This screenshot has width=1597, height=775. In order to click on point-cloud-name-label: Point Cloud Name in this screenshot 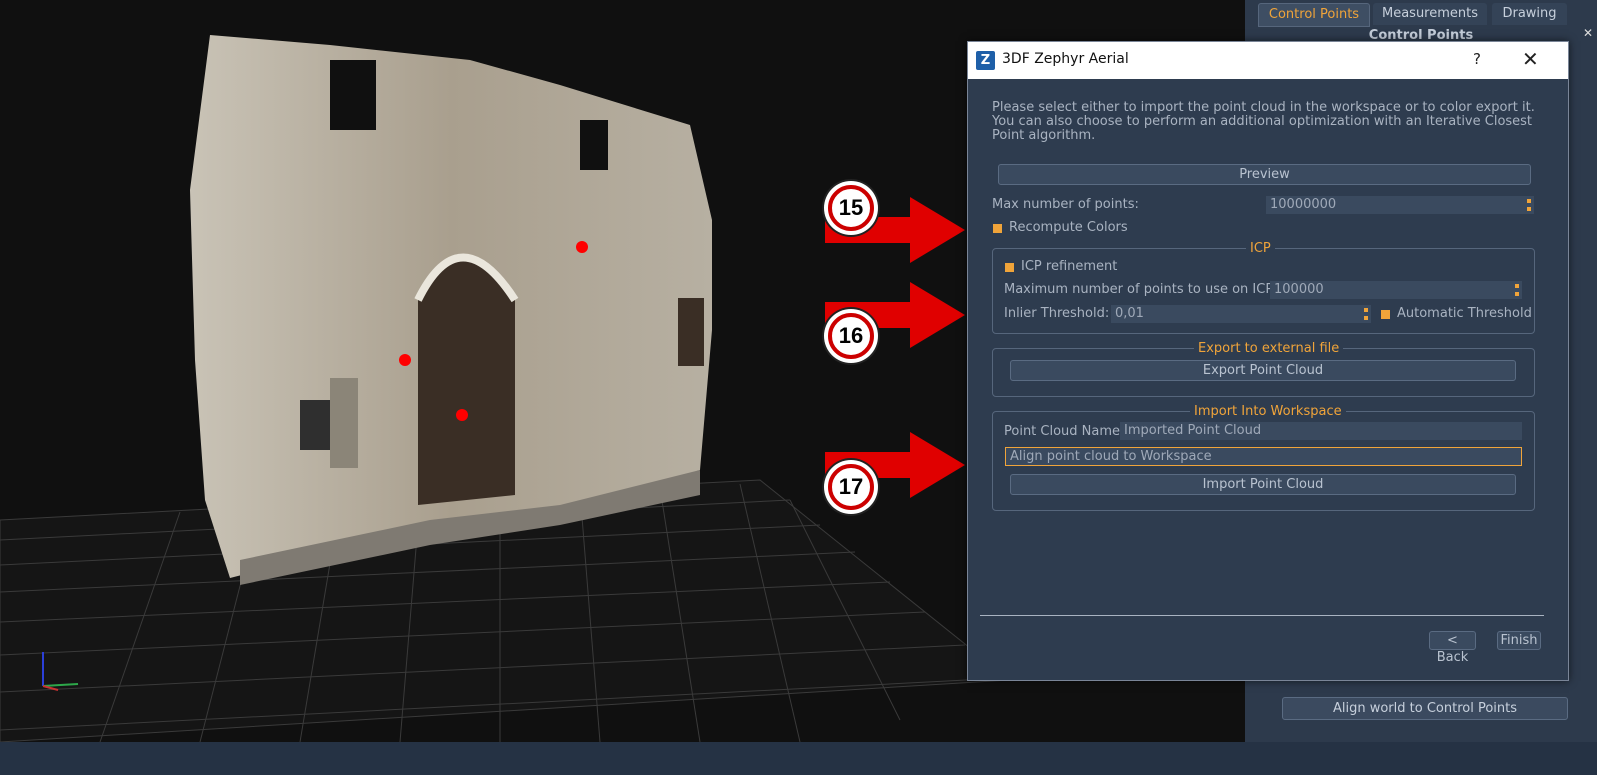, I will do `click(1062, 431)`.